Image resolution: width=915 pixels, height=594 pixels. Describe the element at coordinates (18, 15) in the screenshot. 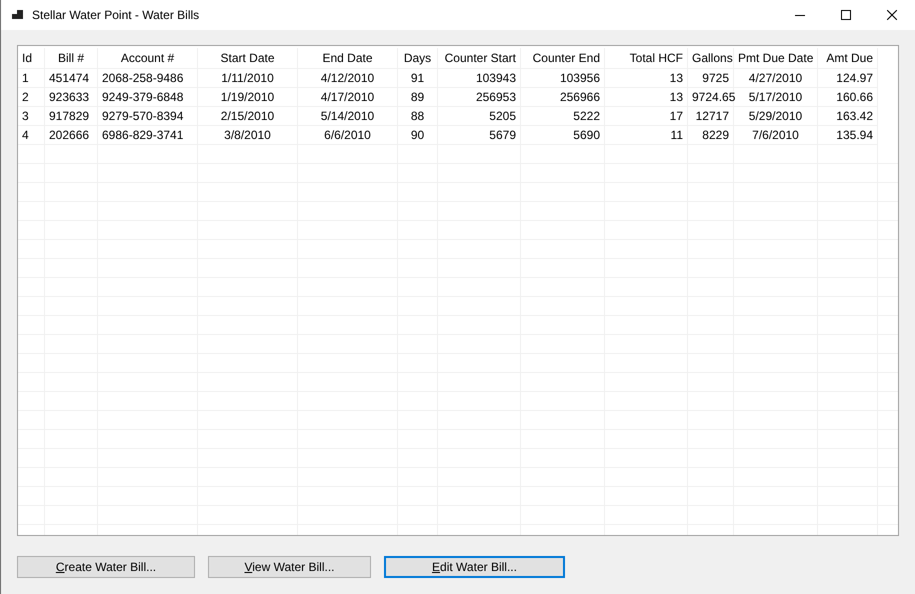

I see `app-icon` at that location.